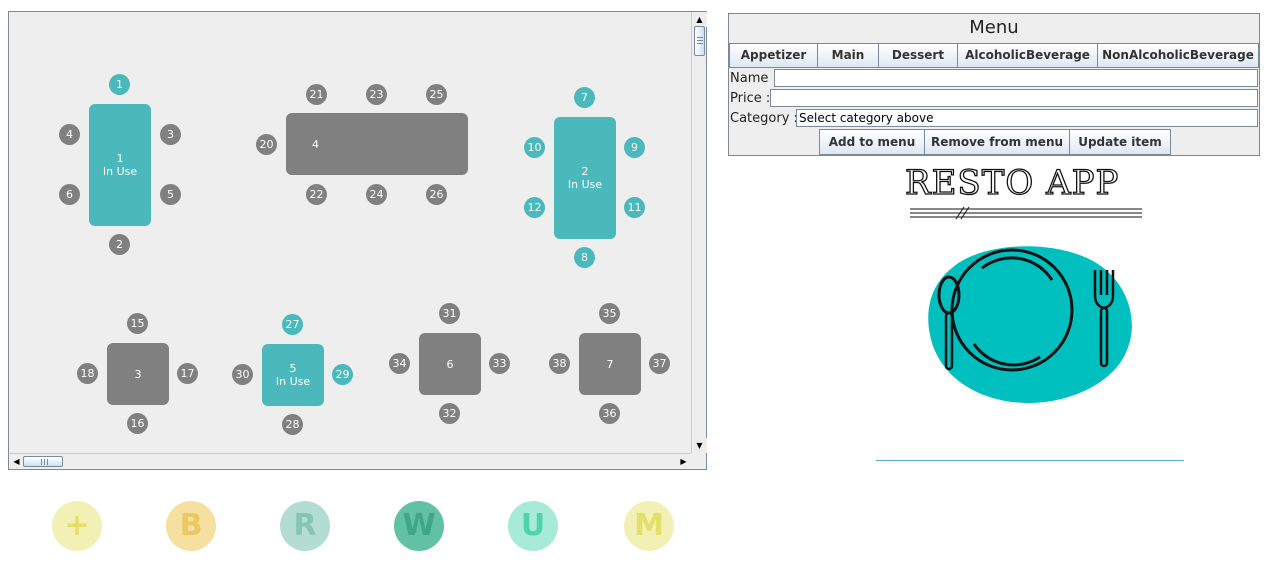 This screenshot has width=1273, height=578. Describe the element at coordinates (399, 363) in the screenshot. I see `seat-34: 34` at that location.